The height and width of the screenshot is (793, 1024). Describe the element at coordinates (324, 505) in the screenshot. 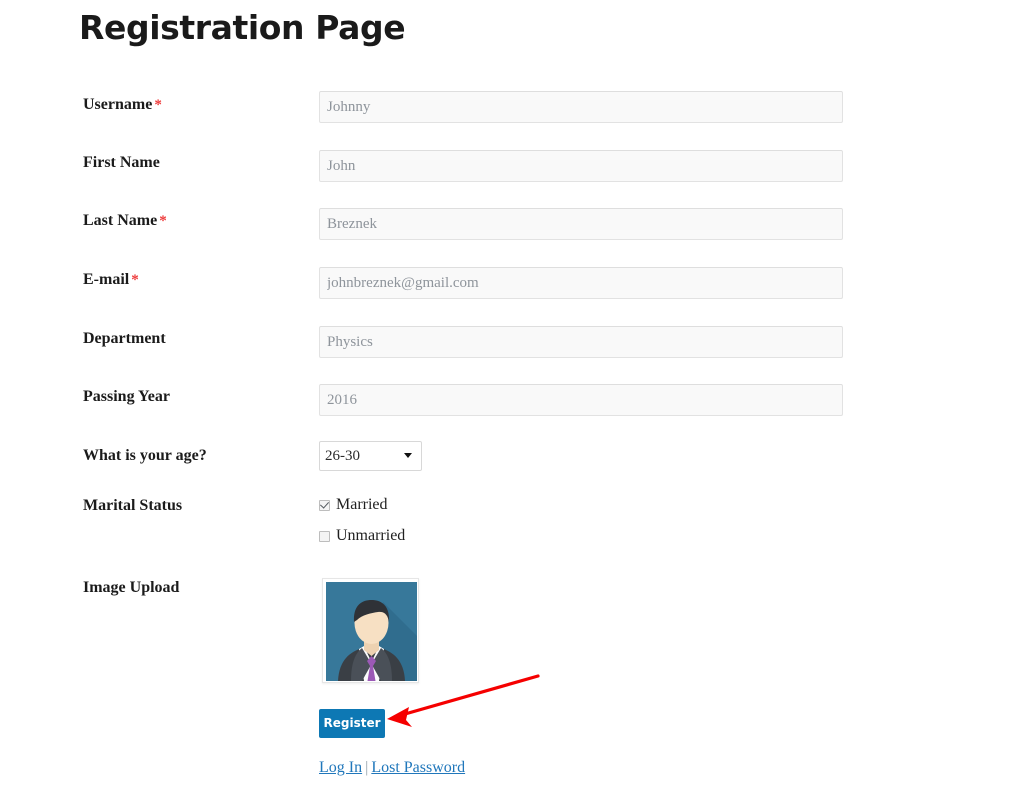

I see `checkbox-married-box` at that location.